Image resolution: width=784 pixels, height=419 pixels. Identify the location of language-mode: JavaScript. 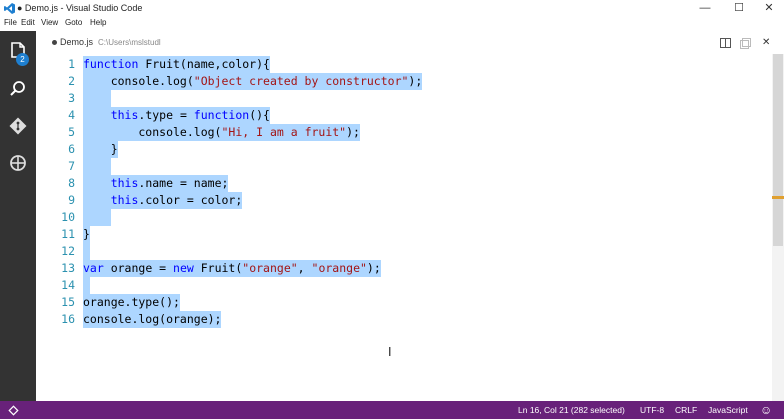
(728, 410).